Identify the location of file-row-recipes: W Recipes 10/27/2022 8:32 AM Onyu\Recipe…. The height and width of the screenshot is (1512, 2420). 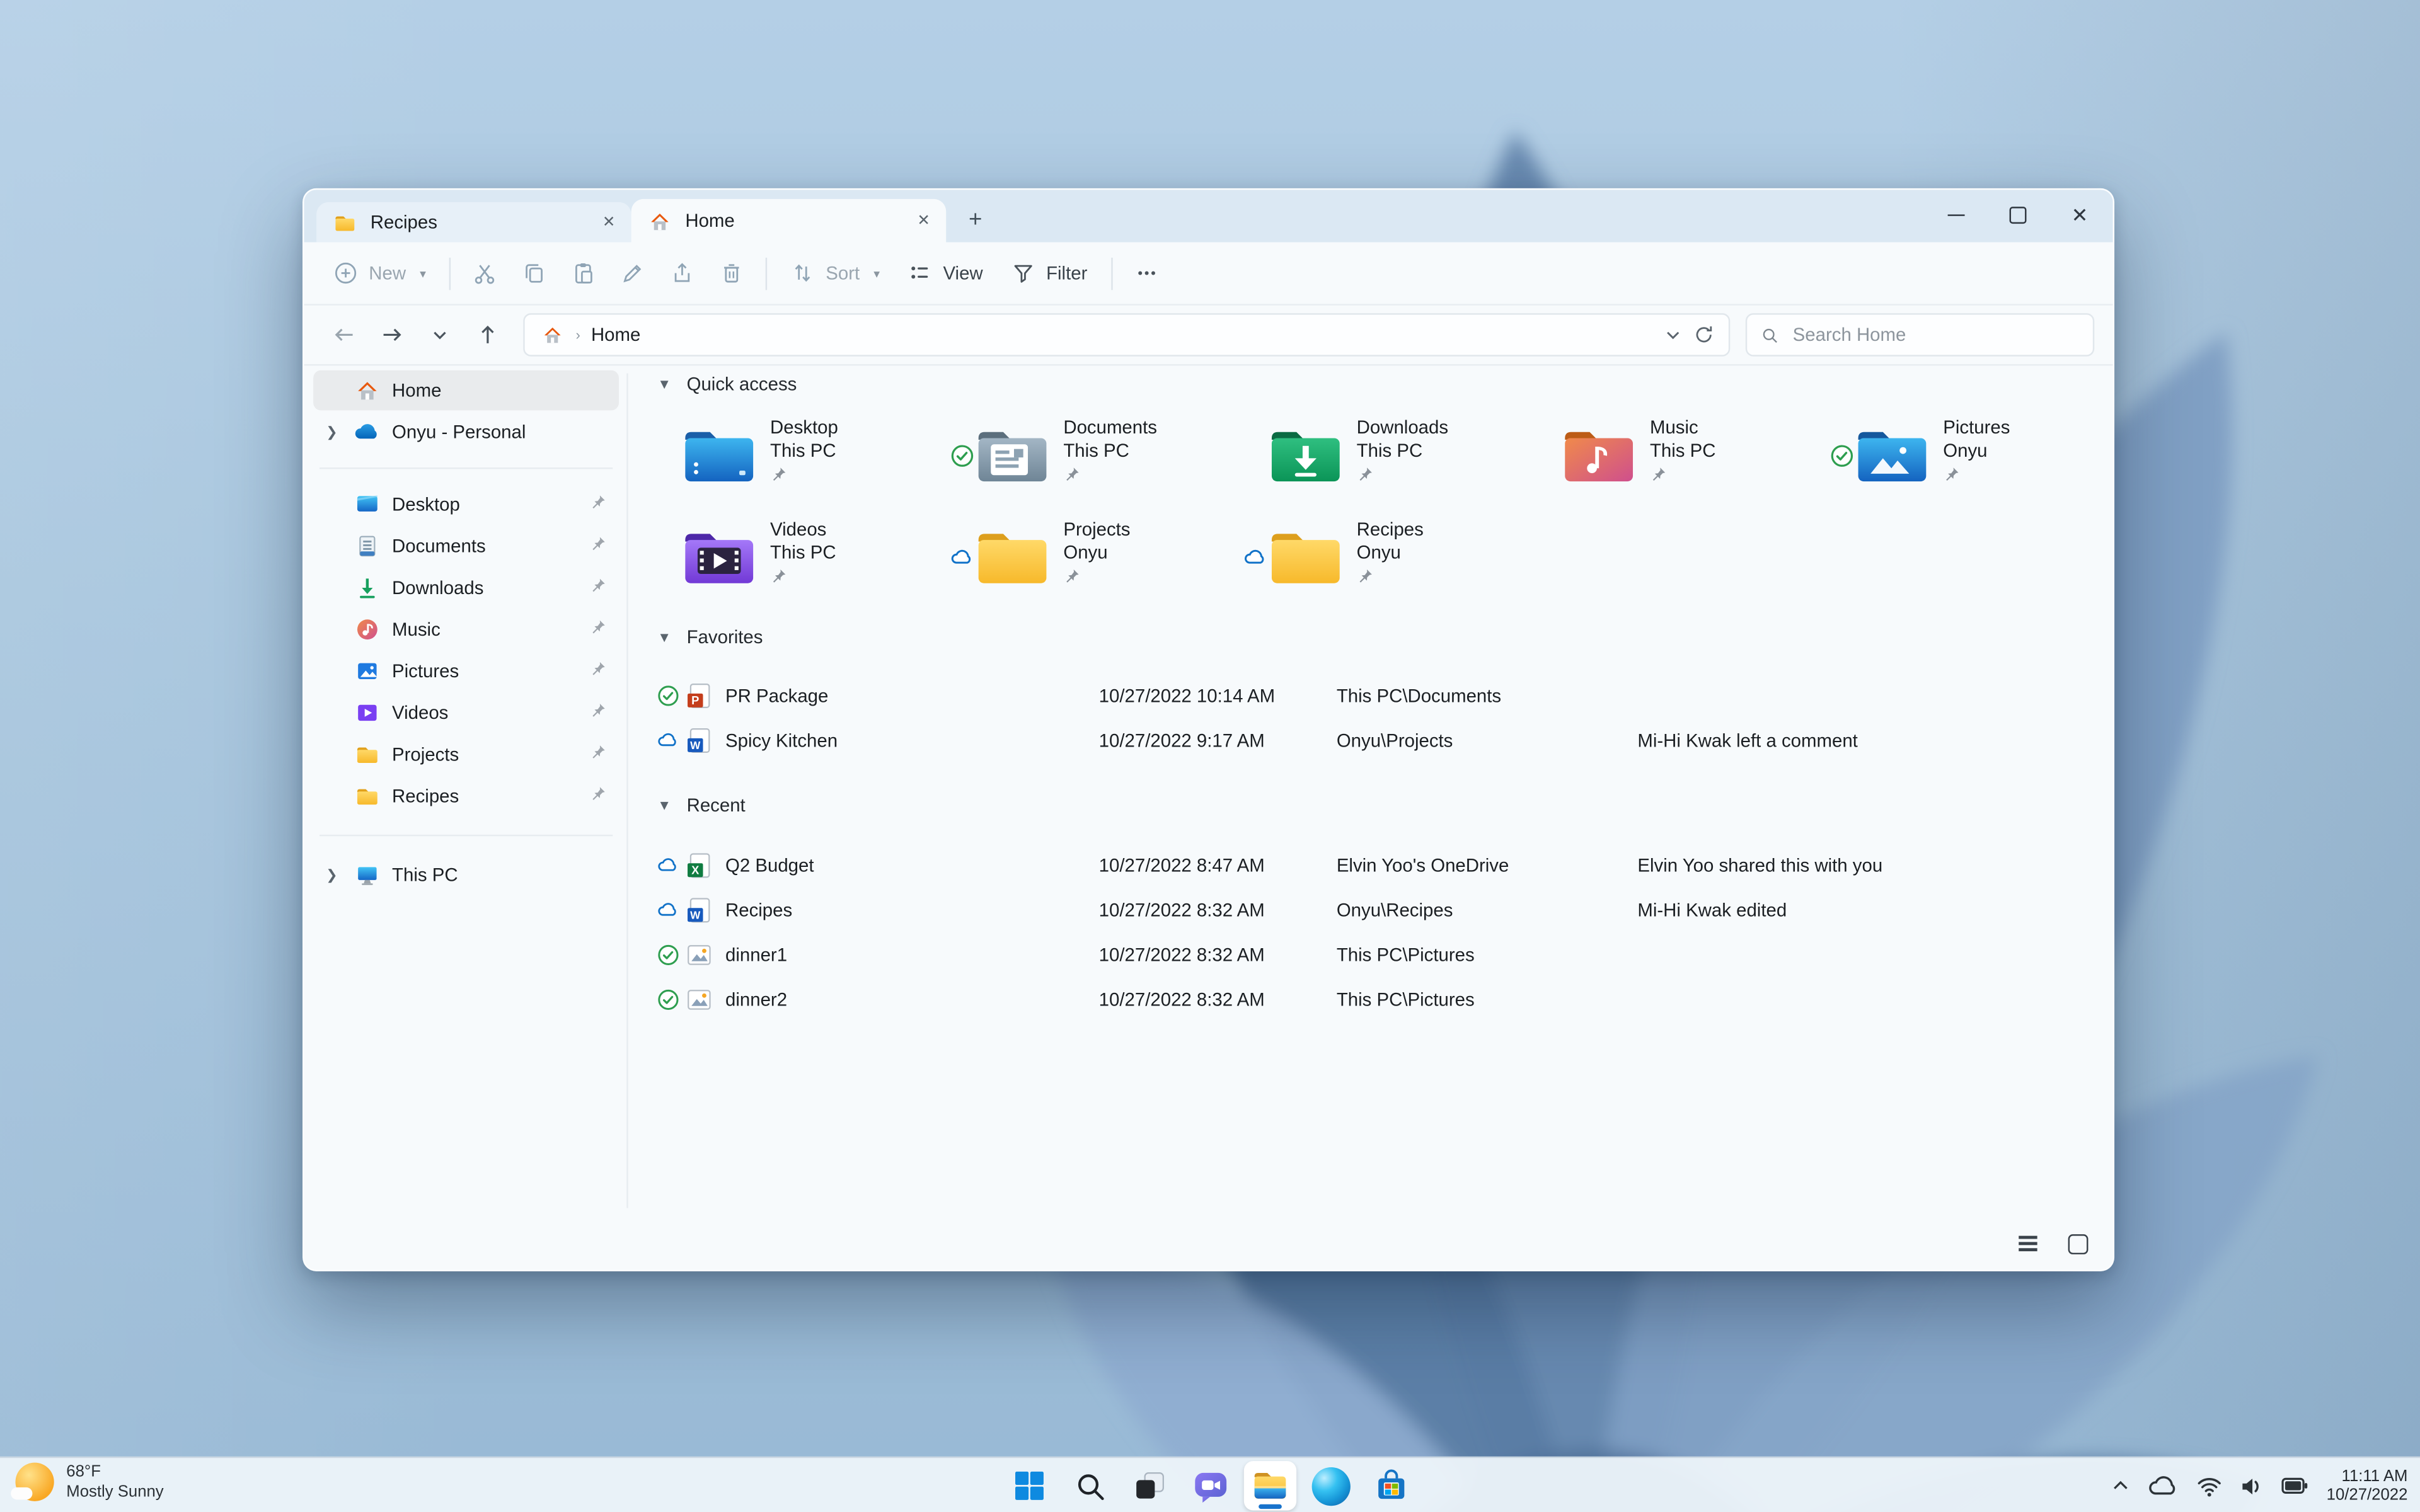
(1375, 909).